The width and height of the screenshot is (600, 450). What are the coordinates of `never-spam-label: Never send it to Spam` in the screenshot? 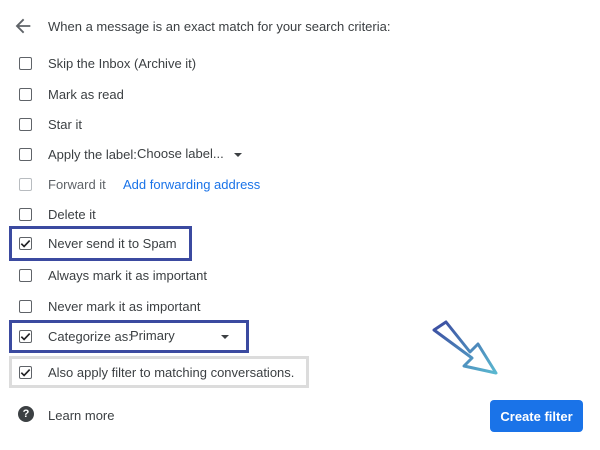 It's located at (112, 243).